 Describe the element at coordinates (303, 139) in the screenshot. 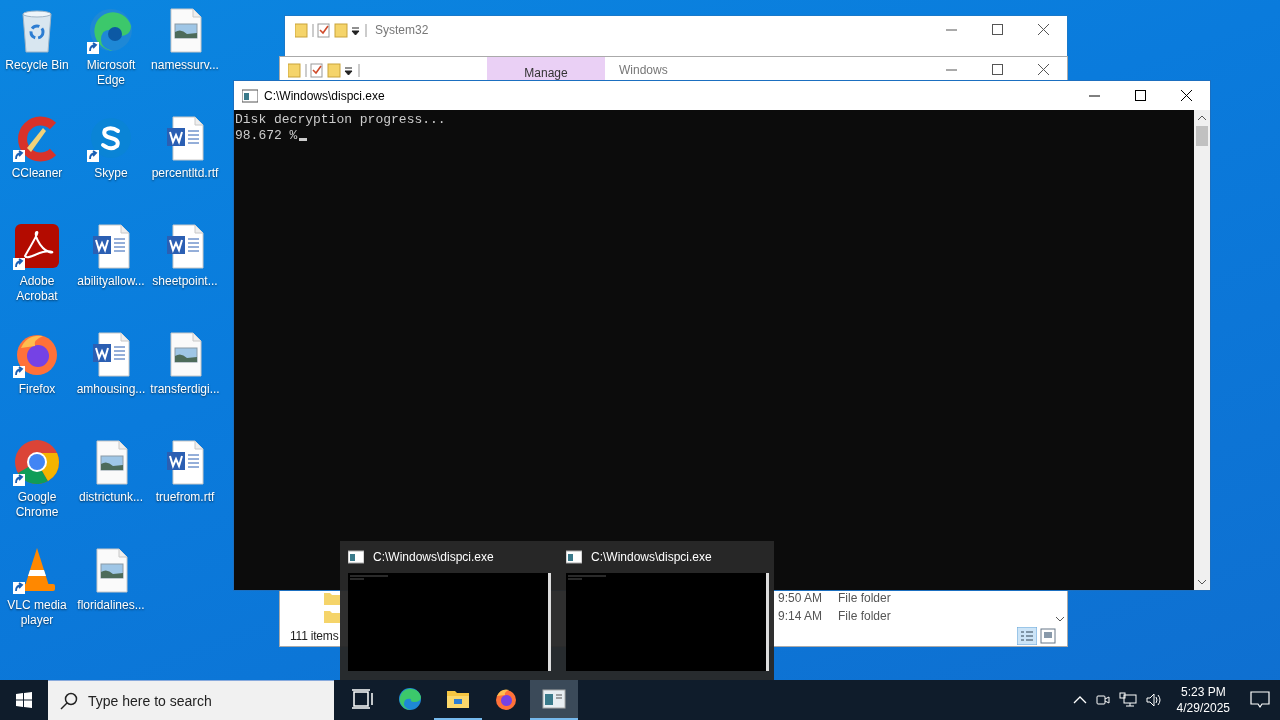

I see `text-cursor` at that location.